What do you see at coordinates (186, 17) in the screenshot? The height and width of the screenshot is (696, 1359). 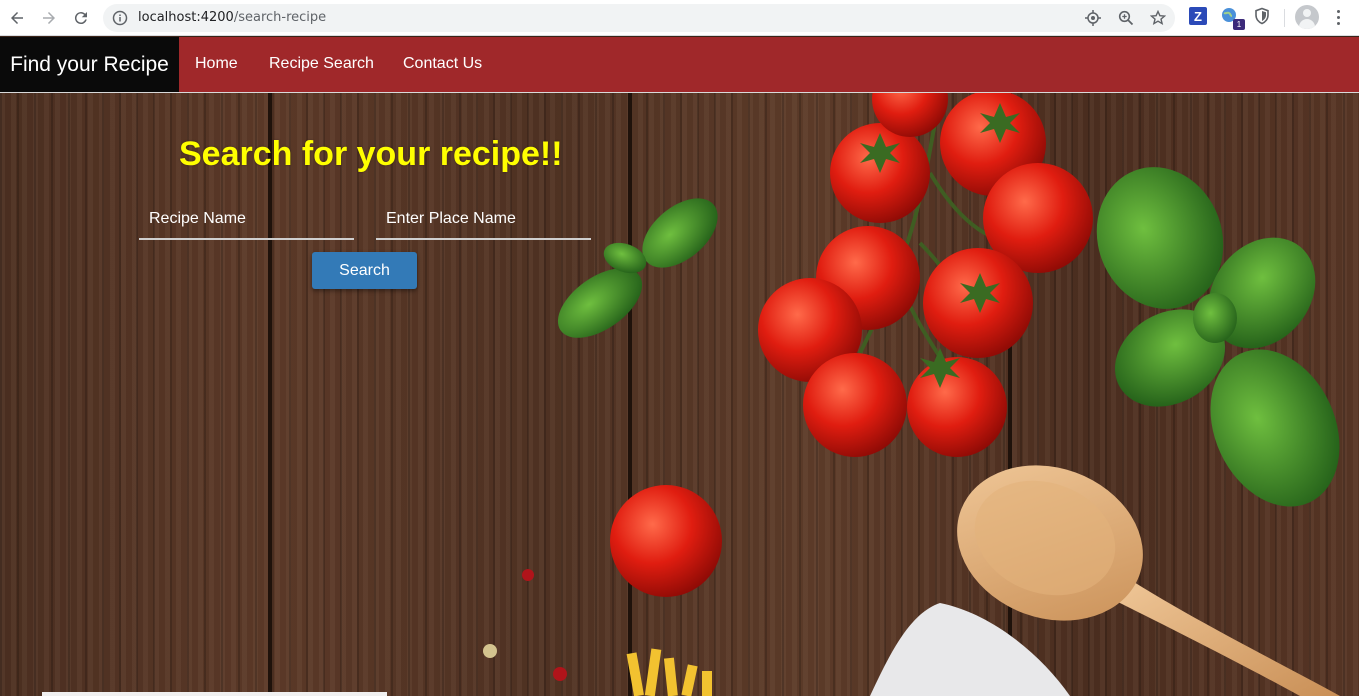 I see `url-host: localhost:4200` at bounding box center [186, 17].